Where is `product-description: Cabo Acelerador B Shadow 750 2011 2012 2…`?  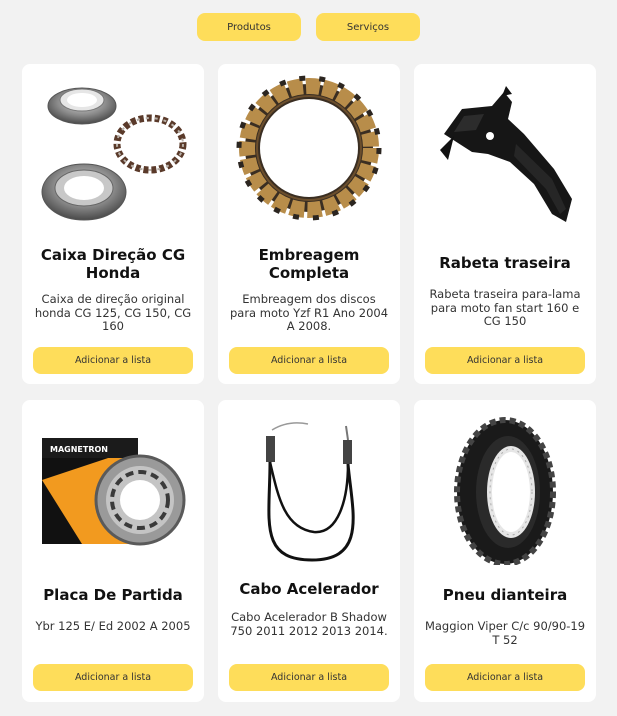 product-description: Cabo Acelerador B Shadow 750 2011 2012 2… is located at coordinates (309, 624).